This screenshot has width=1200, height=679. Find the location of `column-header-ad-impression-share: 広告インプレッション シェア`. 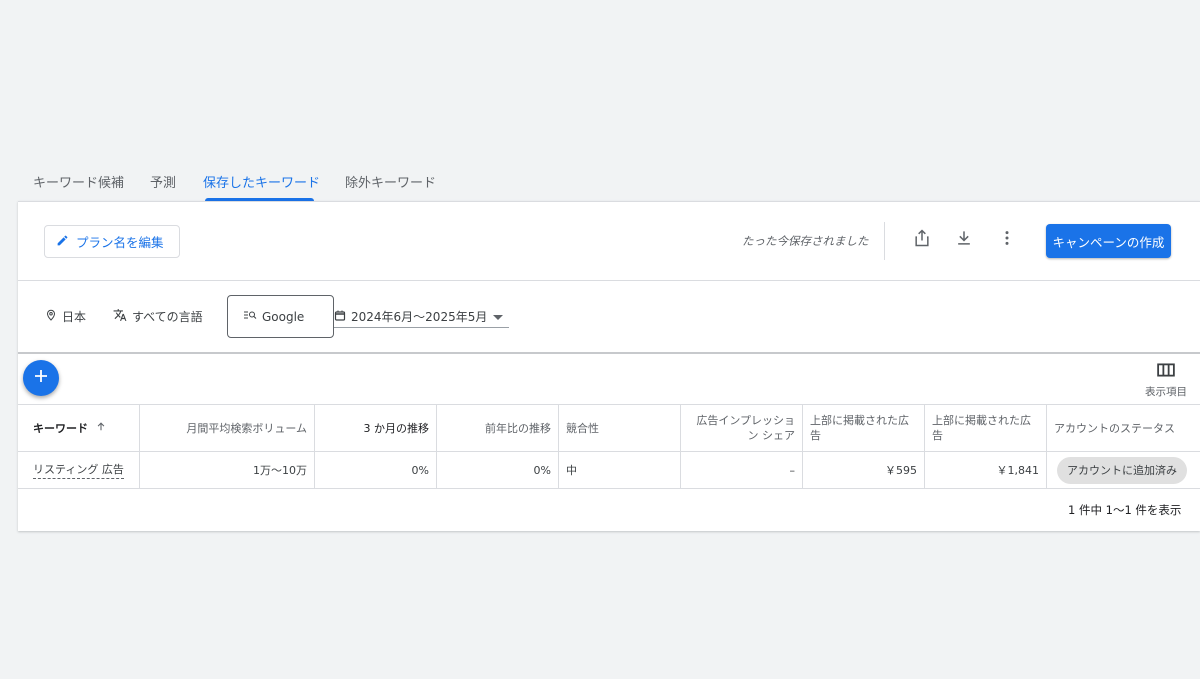

column-header-ad-impression-share: 広告インプレッション シェア is located at coordinates (742, 428).